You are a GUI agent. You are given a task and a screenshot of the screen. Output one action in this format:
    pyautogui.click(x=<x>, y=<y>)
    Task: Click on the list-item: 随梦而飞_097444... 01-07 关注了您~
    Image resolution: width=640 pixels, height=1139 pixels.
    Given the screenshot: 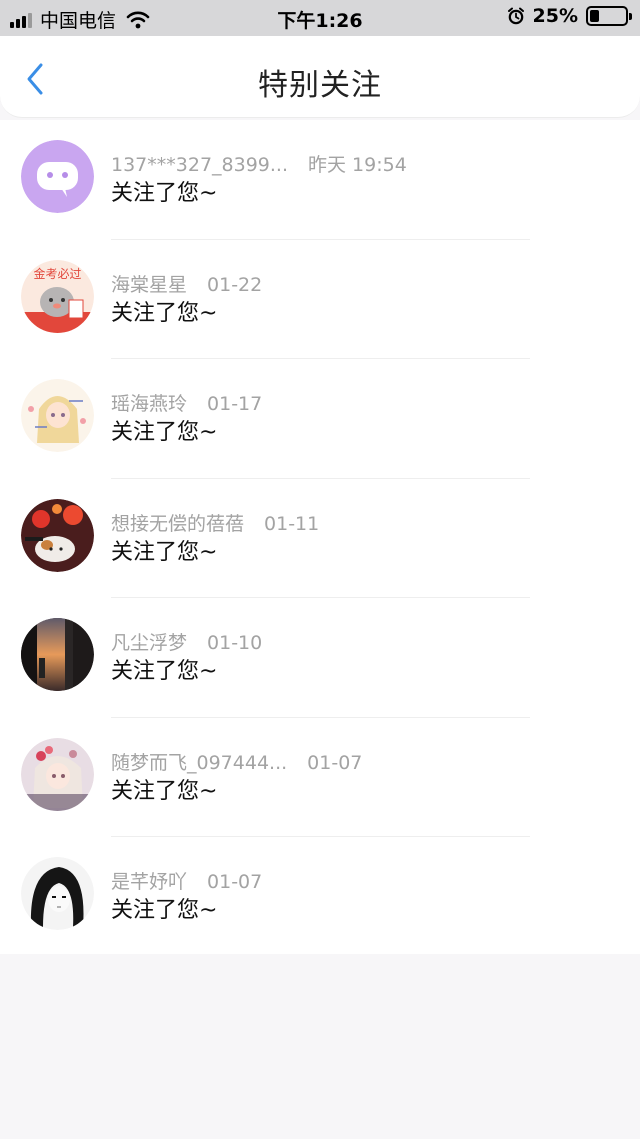 What is the action you would take?
    pyautogui.click(x=320, y=777)
    